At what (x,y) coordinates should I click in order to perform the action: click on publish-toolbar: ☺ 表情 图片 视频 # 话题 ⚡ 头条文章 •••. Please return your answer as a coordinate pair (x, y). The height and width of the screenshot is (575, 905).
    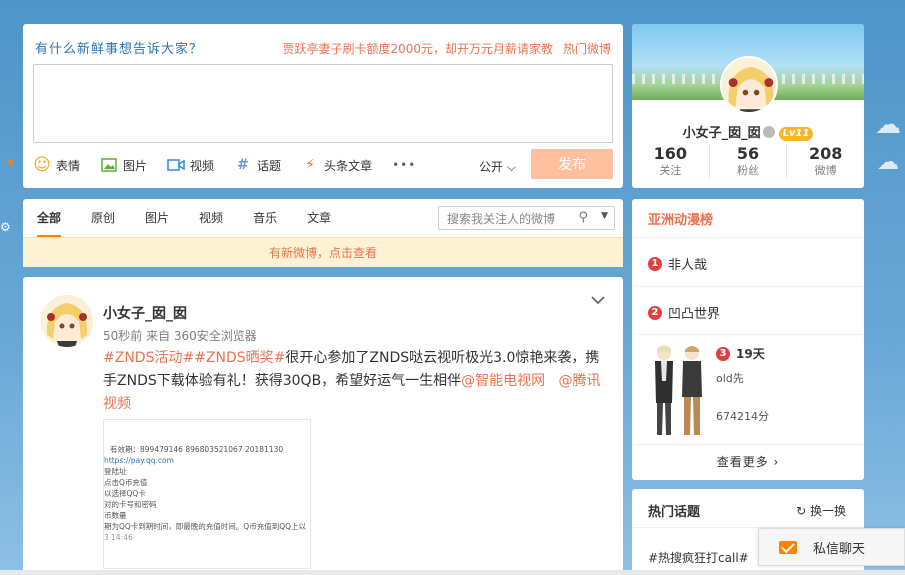
    Looking at the image, I should click on (234, 165).